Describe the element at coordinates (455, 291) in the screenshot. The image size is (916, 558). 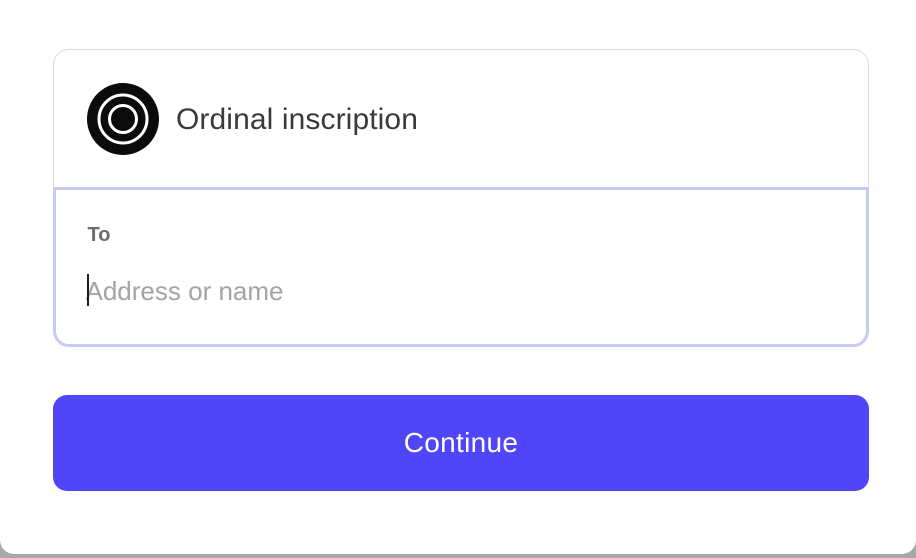
I see `recipient-input` at that location.